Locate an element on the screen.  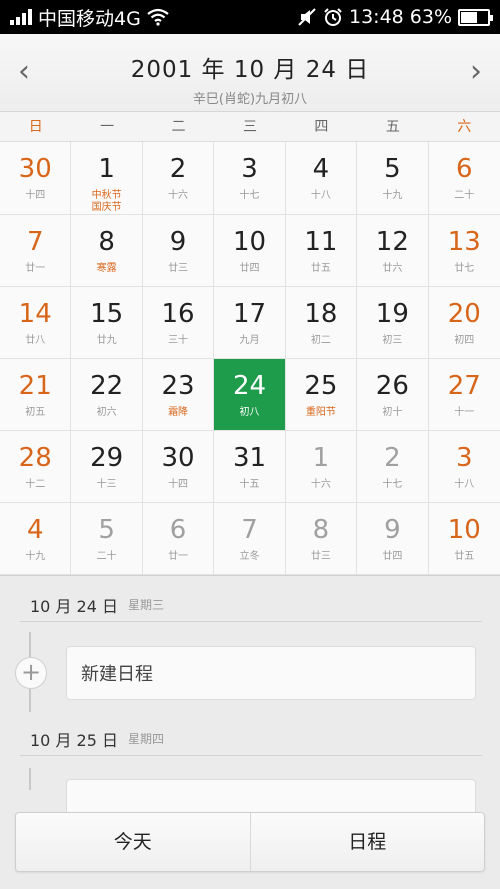
day-number: 6 is located at coordinates (178, 530).